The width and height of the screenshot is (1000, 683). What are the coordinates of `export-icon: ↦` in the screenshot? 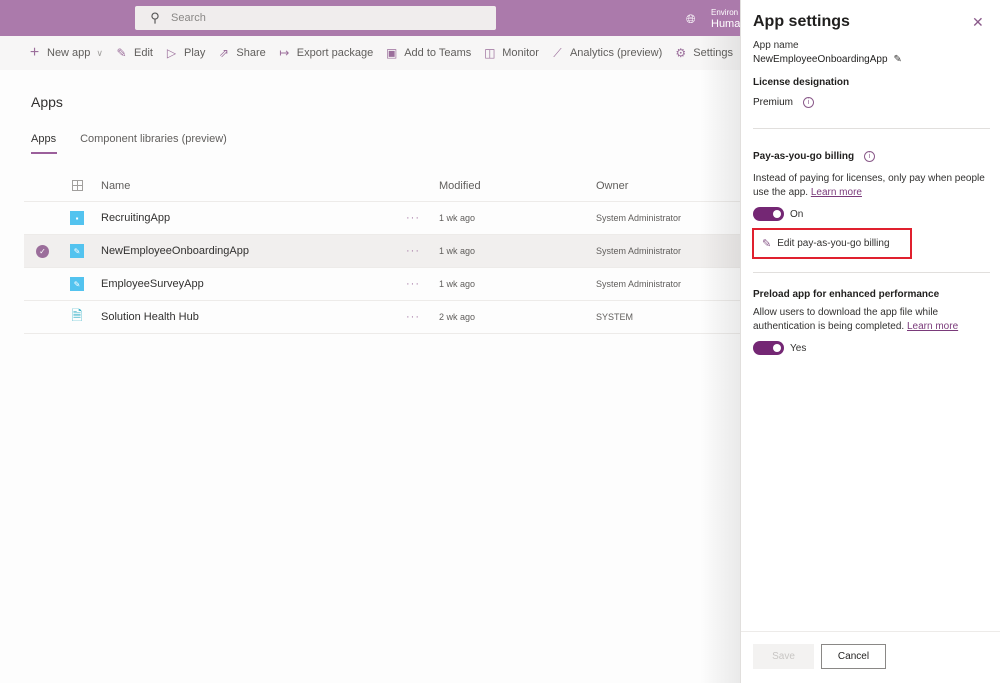 It's located at (284, 53).